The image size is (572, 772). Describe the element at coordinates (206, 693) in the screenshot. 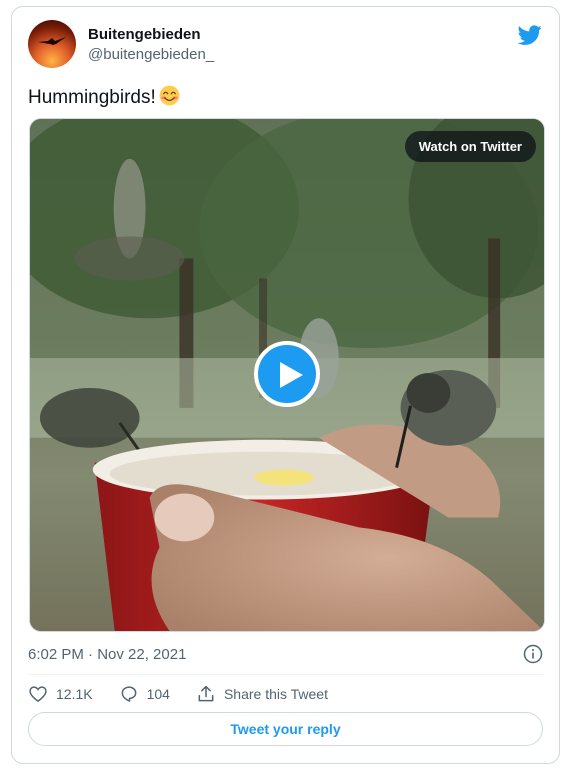

I see `share-icon` at that location.